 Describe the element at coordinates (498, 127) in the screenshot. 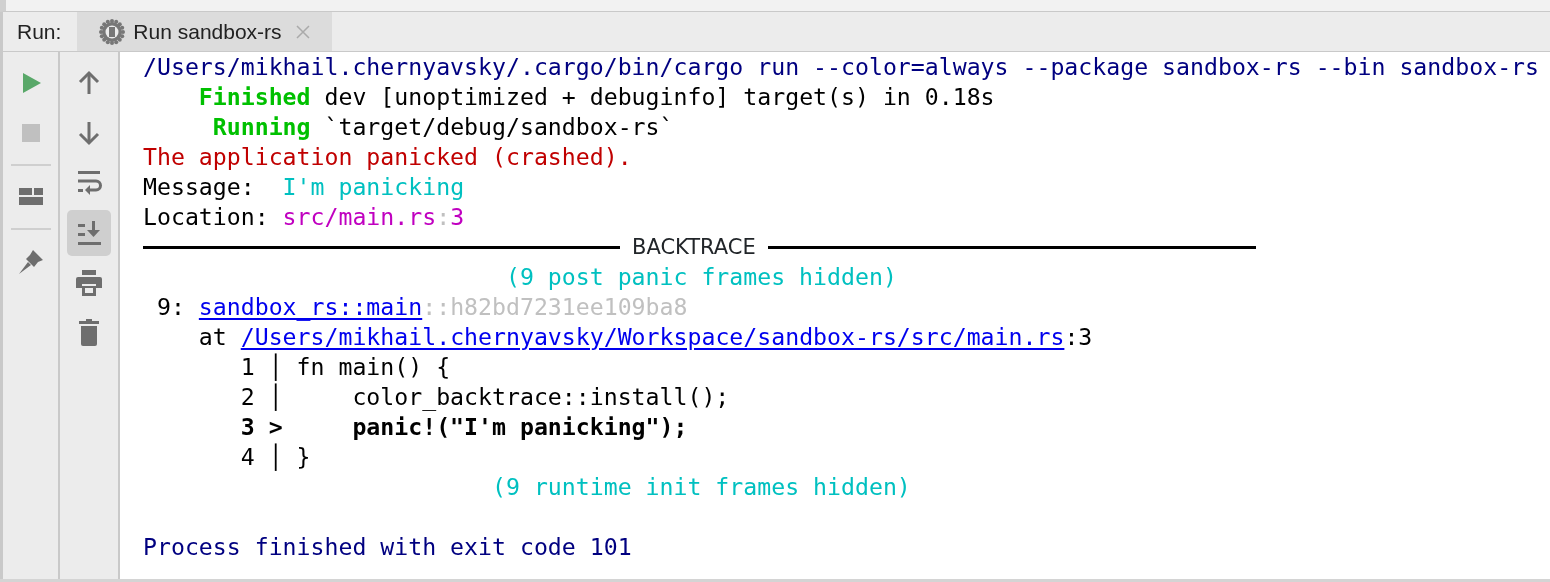

I see `console-text: `target/debug/sandbox-rs`` at that location.